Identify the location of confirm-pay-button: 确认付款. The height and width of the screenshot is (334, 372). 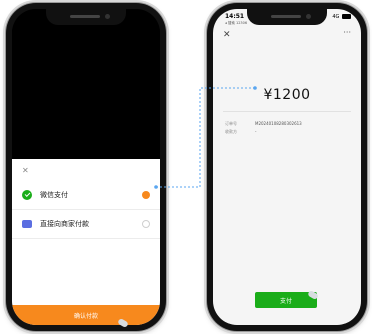
(86, 315).